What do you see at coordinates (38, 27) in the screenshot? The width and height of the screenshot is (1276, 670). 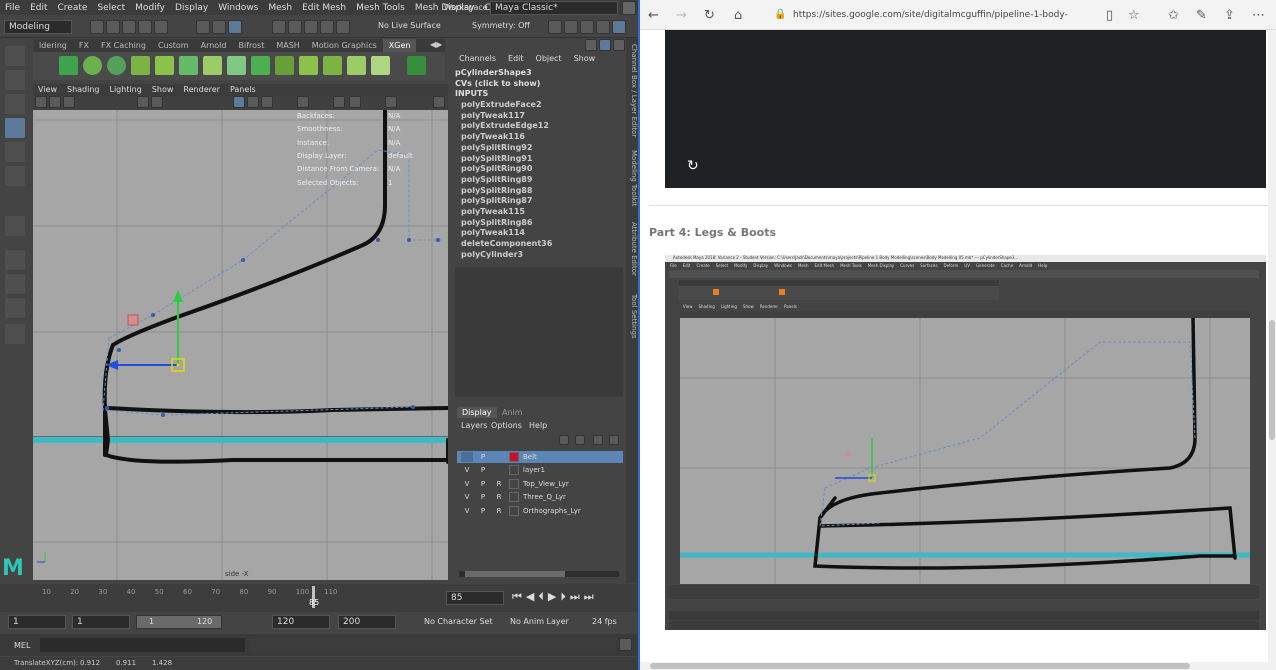 I see `mode-dropdown: Modeling` at bounding box center [38, 27].